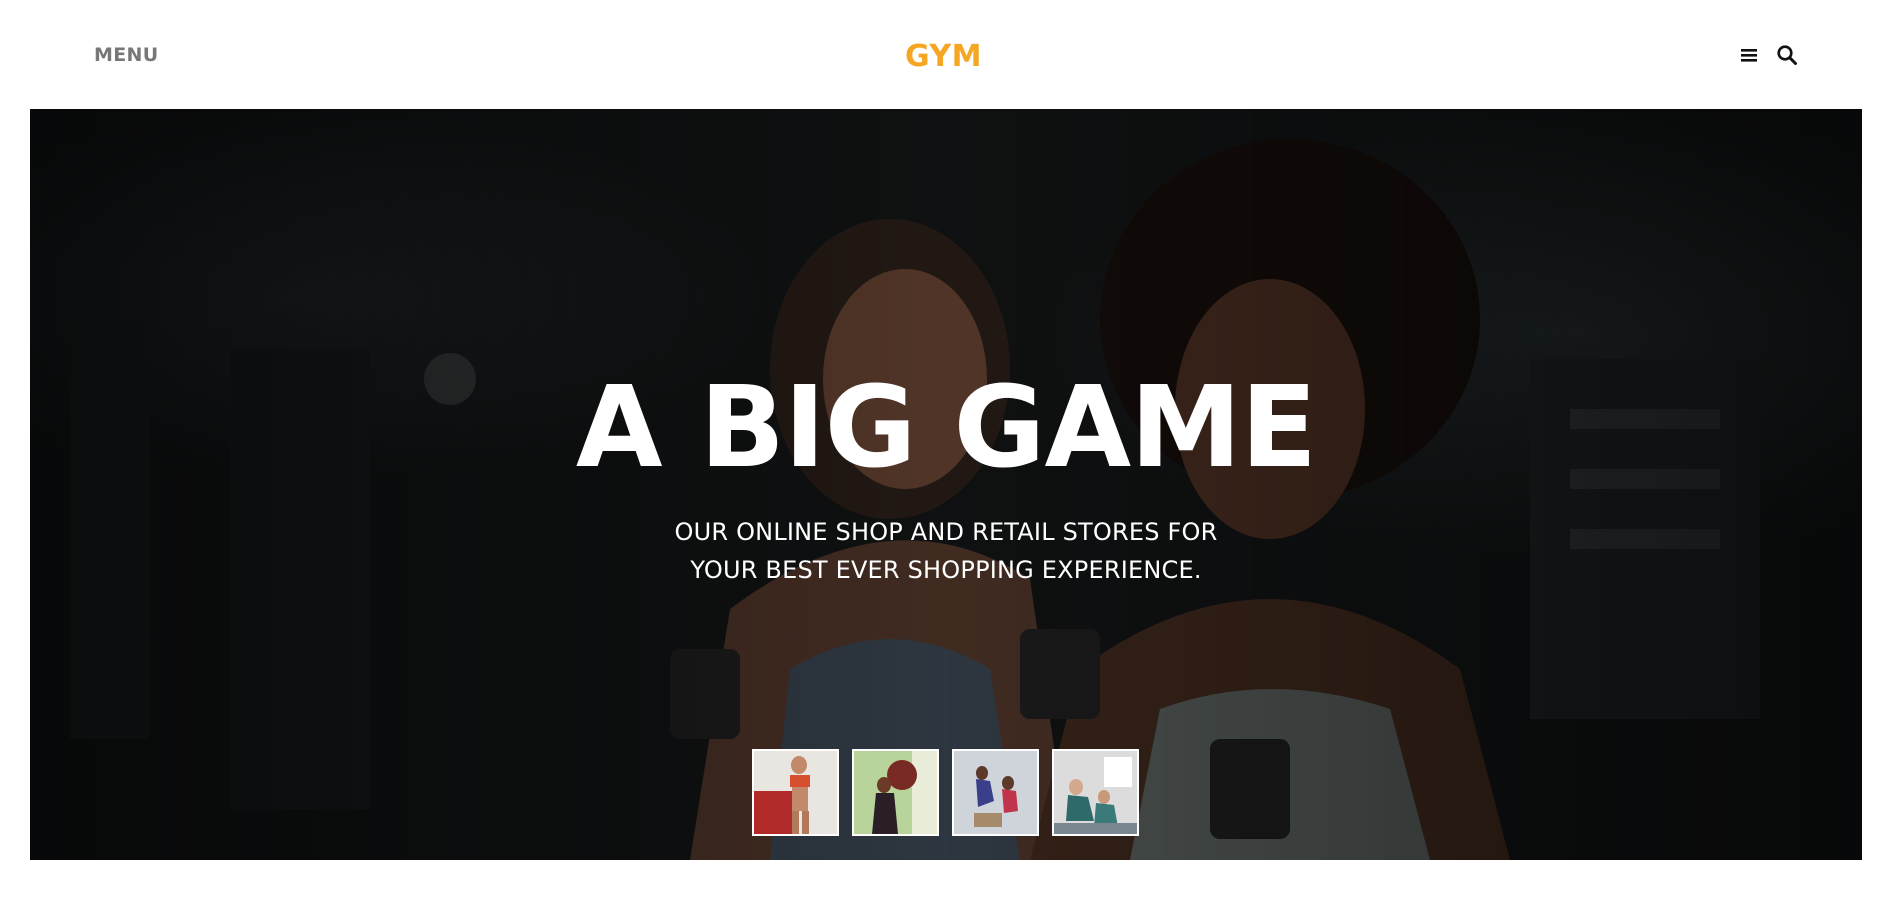 The width and height of the screenshot is (1887, 898). I want to click on hero-title: A BIG GAME, so click(946, 428).